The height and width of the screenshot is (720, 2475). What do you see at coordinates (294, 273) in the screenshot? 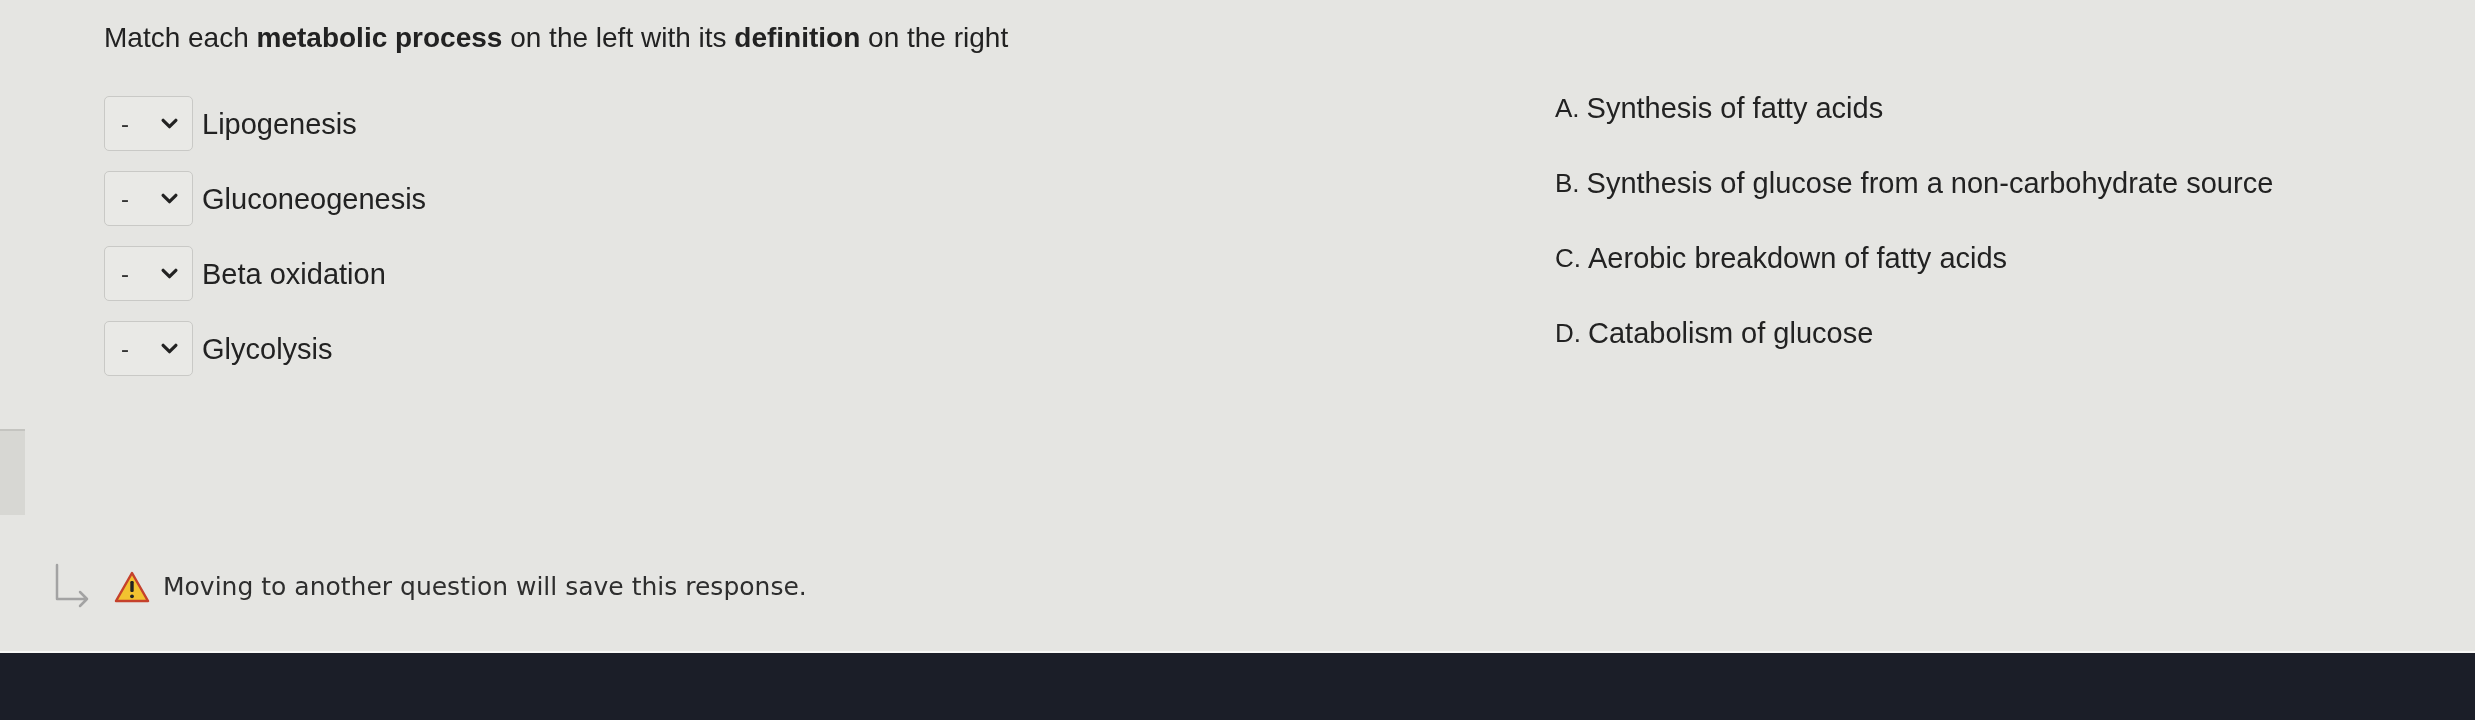
I see `process-term: Beta oxidation` at bounding box center [294, 273].